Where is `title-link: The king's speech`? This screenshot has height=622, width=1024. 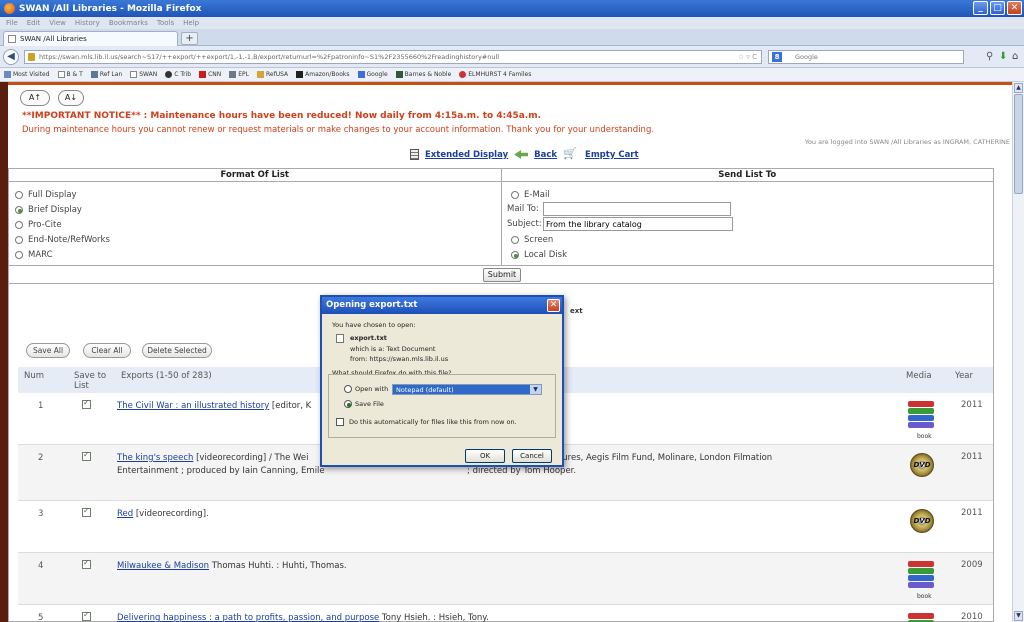
title-link: The king's speech is located at coordinates (155, 458).